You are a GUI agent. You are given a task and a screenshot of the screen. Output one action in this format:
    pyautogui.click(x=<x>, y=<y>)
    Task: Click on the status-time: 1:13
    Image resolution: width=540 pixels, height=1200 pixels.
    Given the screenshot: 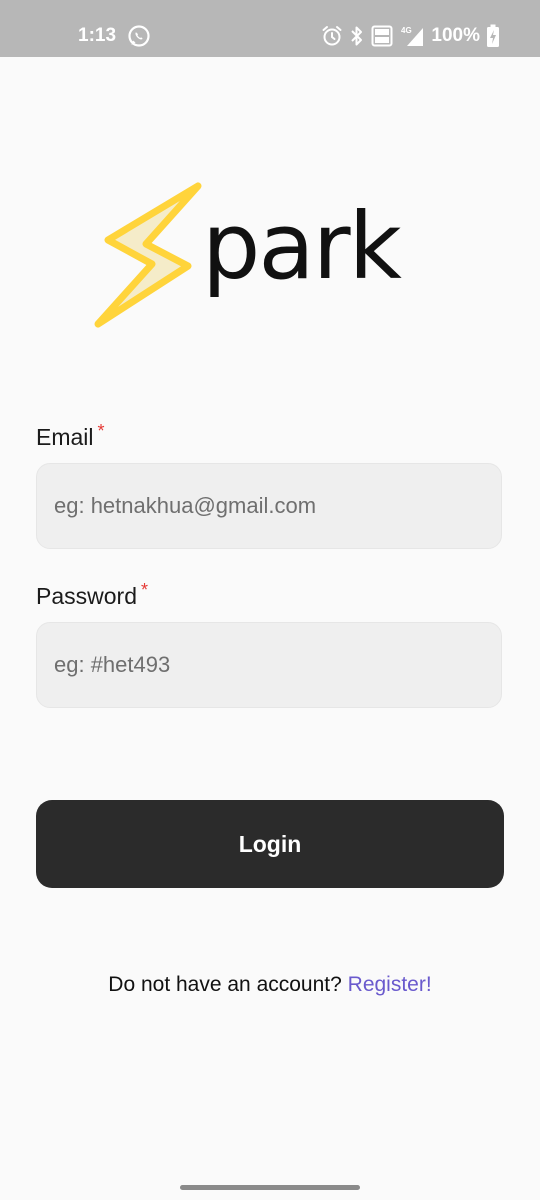 What is the action you would take?
    pyautogui.click(x=97, y=35)
    